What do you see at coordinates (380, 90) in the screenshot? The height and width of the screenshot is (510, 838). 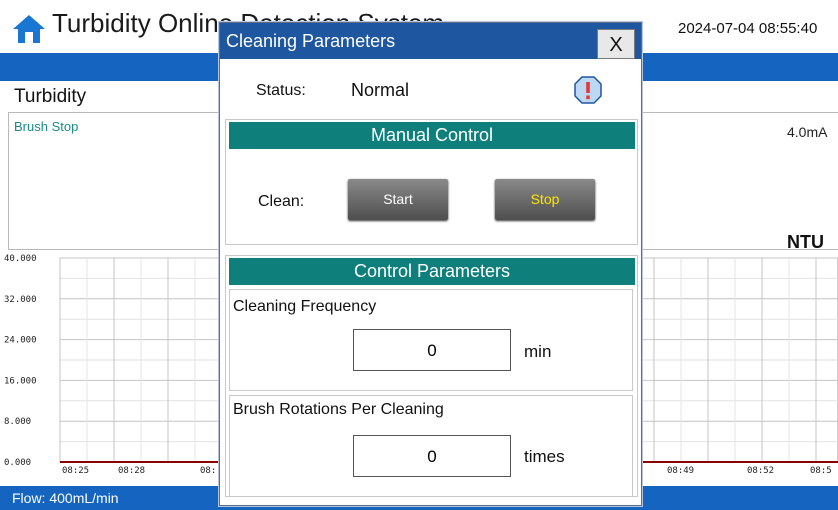 I see `status-value: Normal` at bounding box center [380, 90].